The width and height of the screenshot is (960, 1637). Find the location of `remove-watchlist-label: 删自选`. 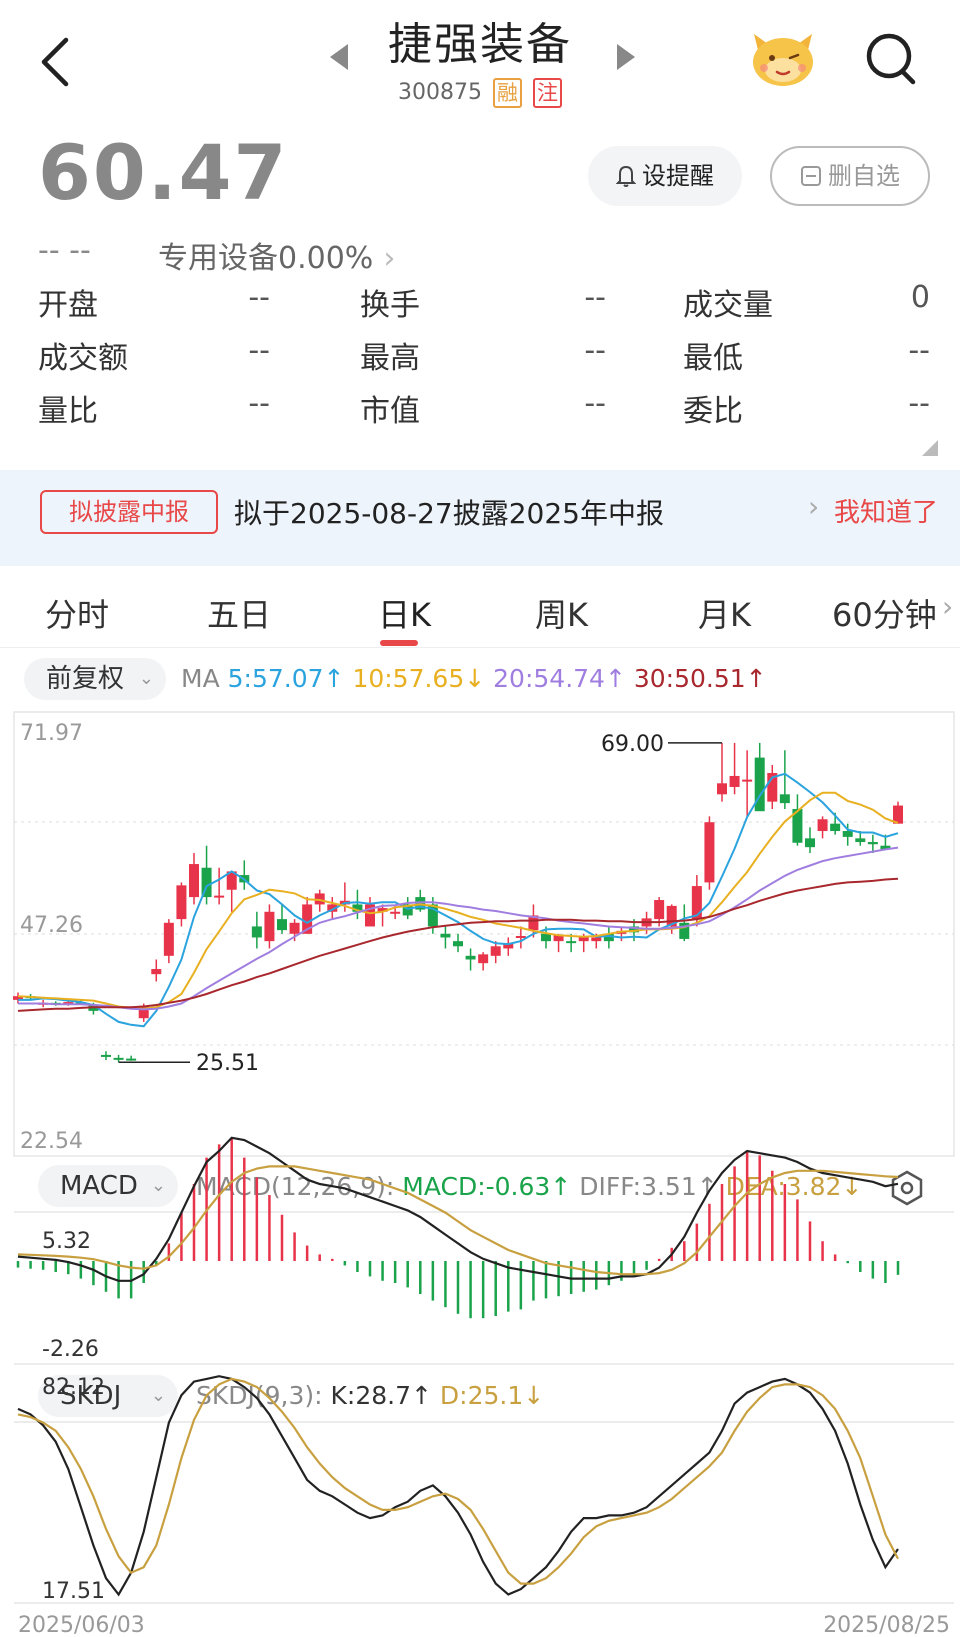

remove-watchlist-label: 删自选 is located at coordinates (864, 176).